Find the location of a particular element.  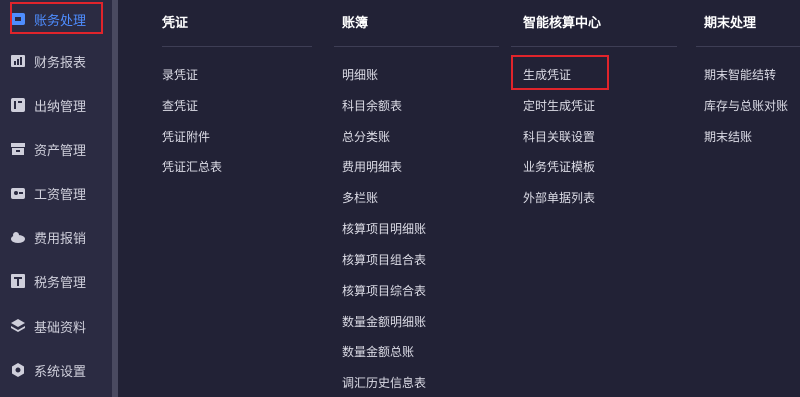

menu-item-enter-voucher: 录凭证 is located at coordinates (180, 74).